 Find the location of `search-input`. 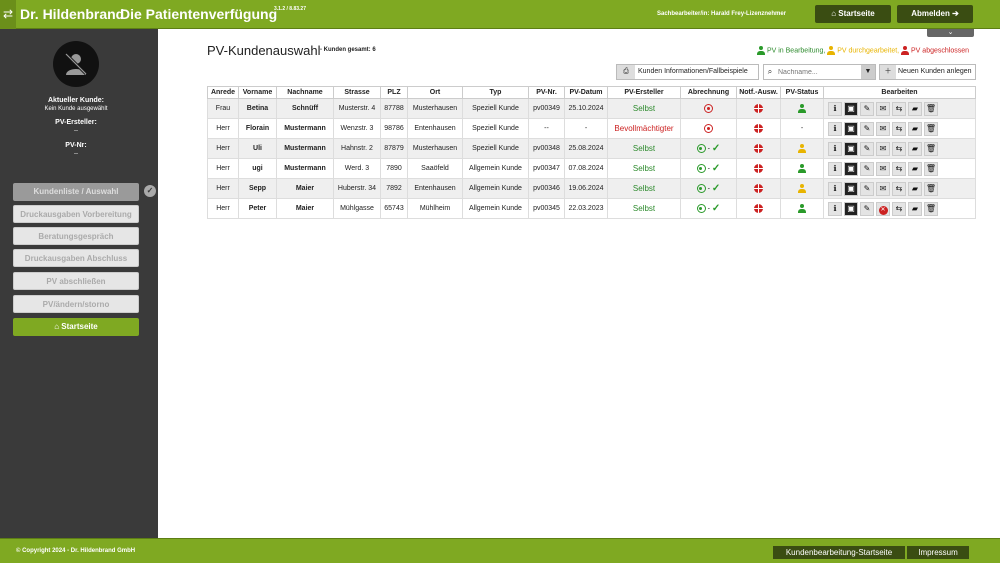

search-input is located at coordinates (820, 72).